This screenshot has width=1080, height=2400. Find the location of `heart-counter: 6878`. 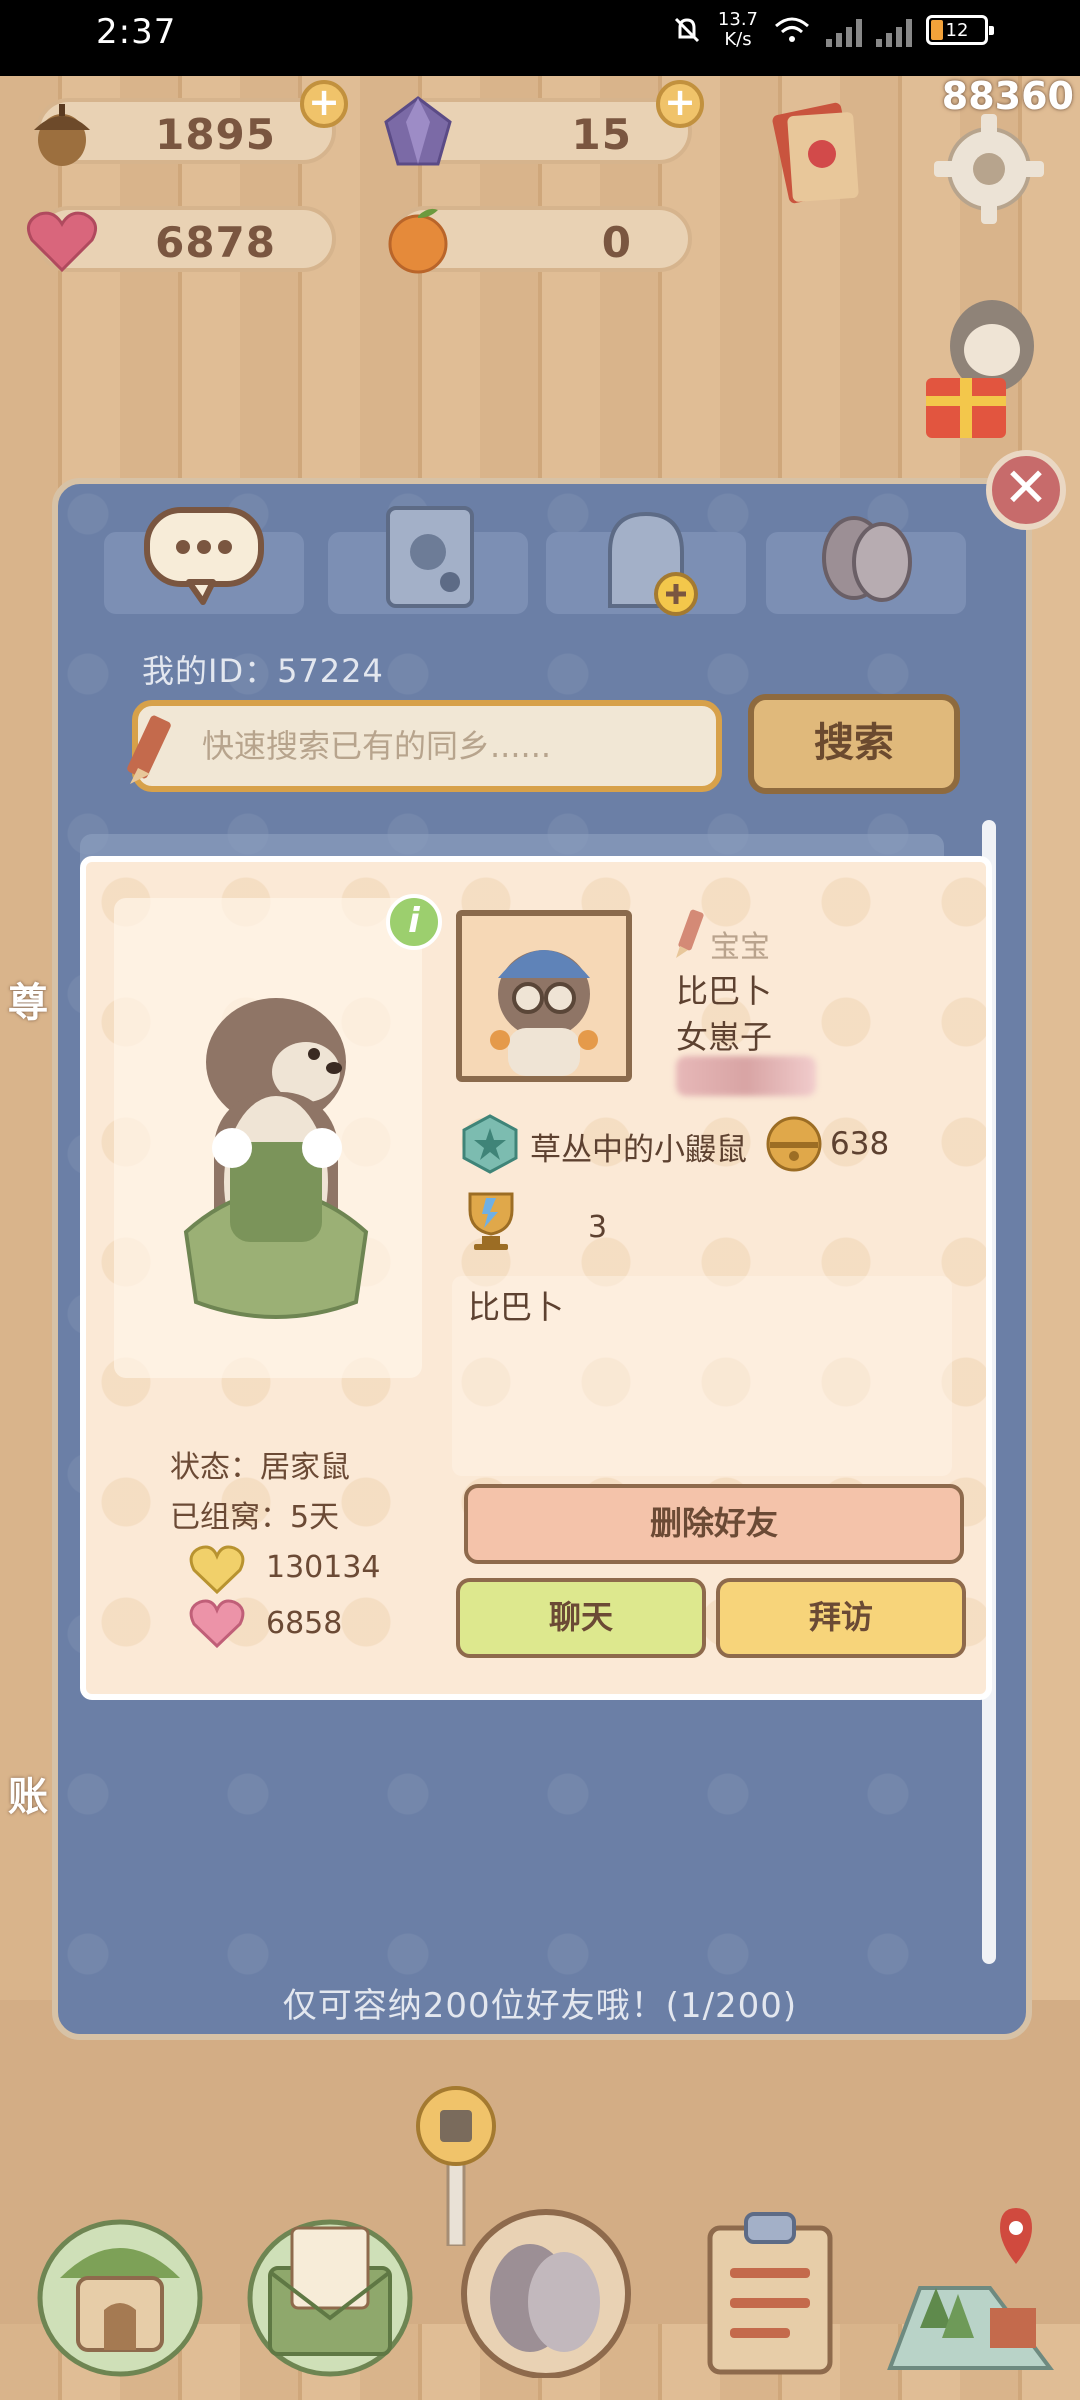

heart-counter: 6878 is located at coordinates (181, 239).